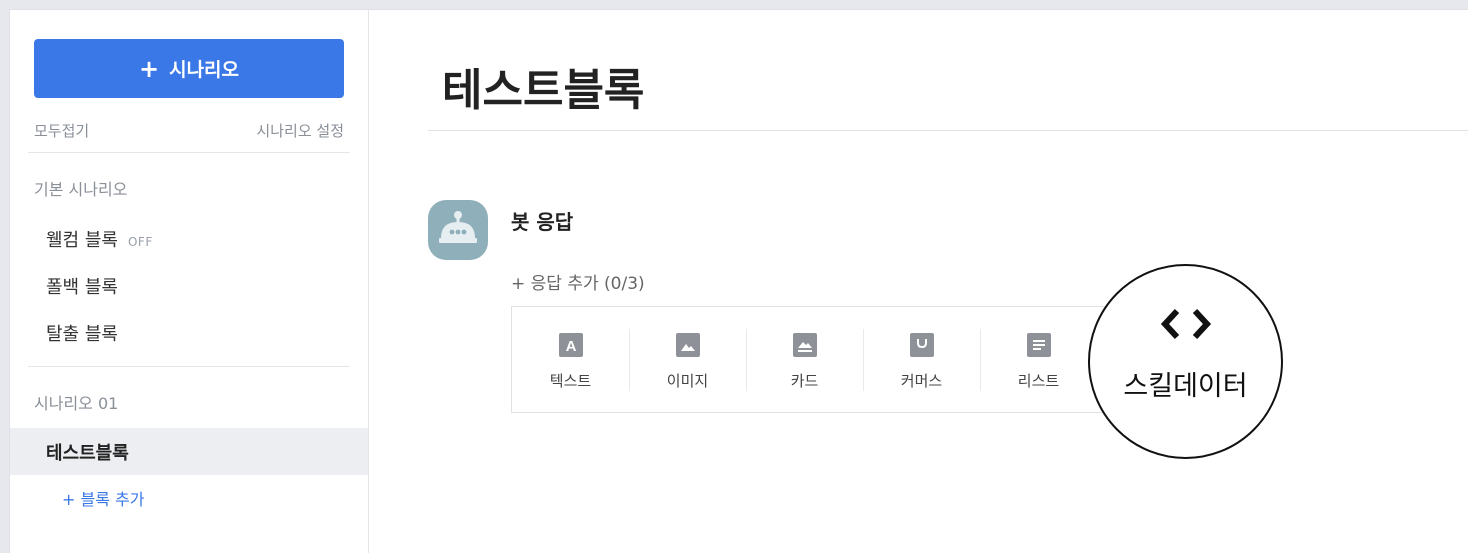 The width and height of the screenshot is (1468, 553). I want to click on sidebar-meta-row: 모두접기 시나리오 설정, so click(189, 130).